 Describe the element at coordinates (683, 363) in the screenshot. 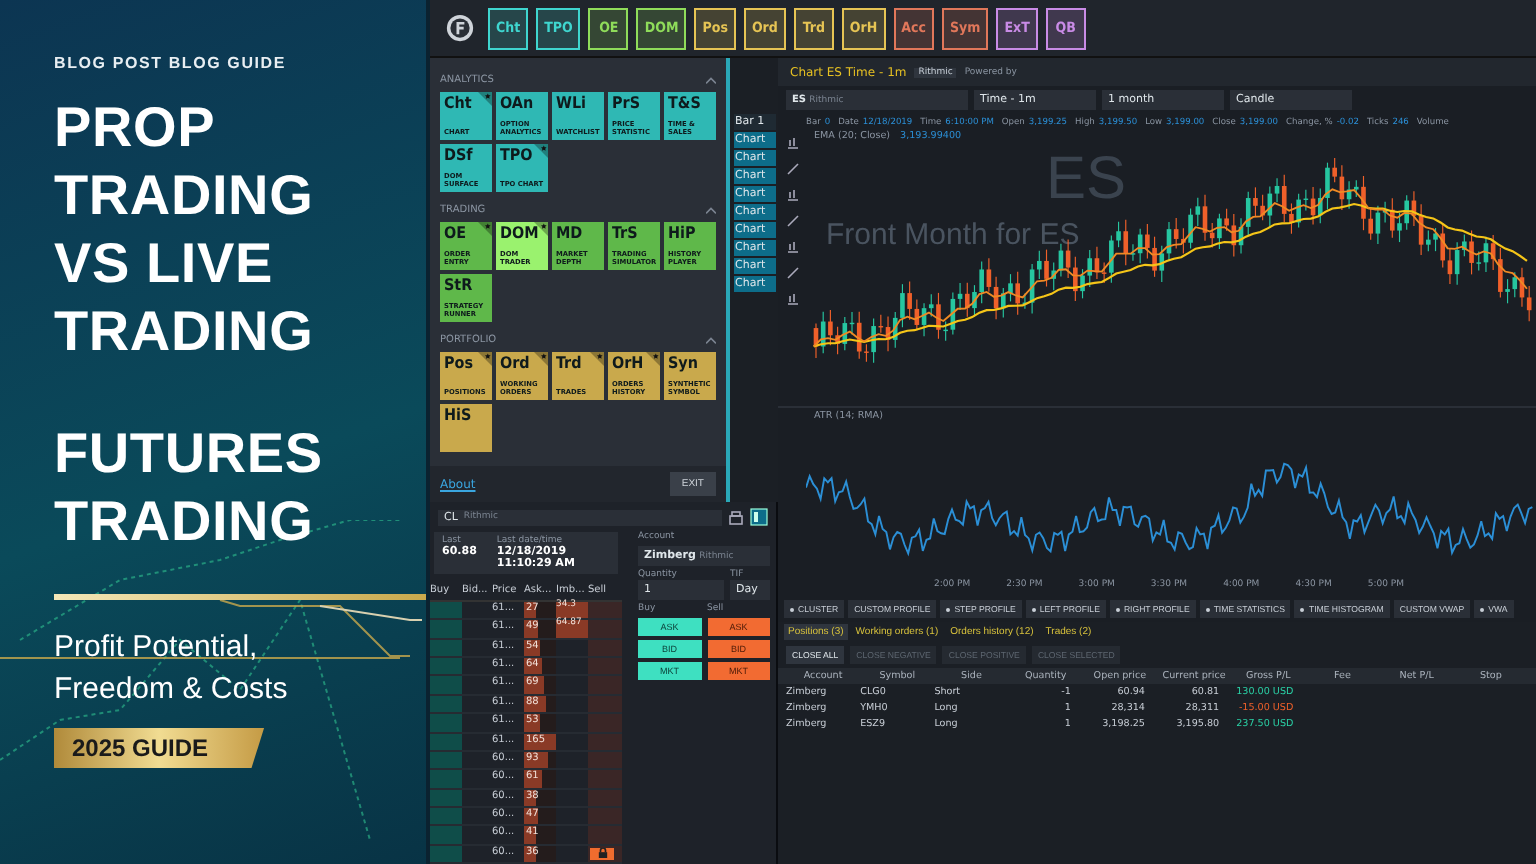

I see `tile-abbreviation: Syn` at that location.